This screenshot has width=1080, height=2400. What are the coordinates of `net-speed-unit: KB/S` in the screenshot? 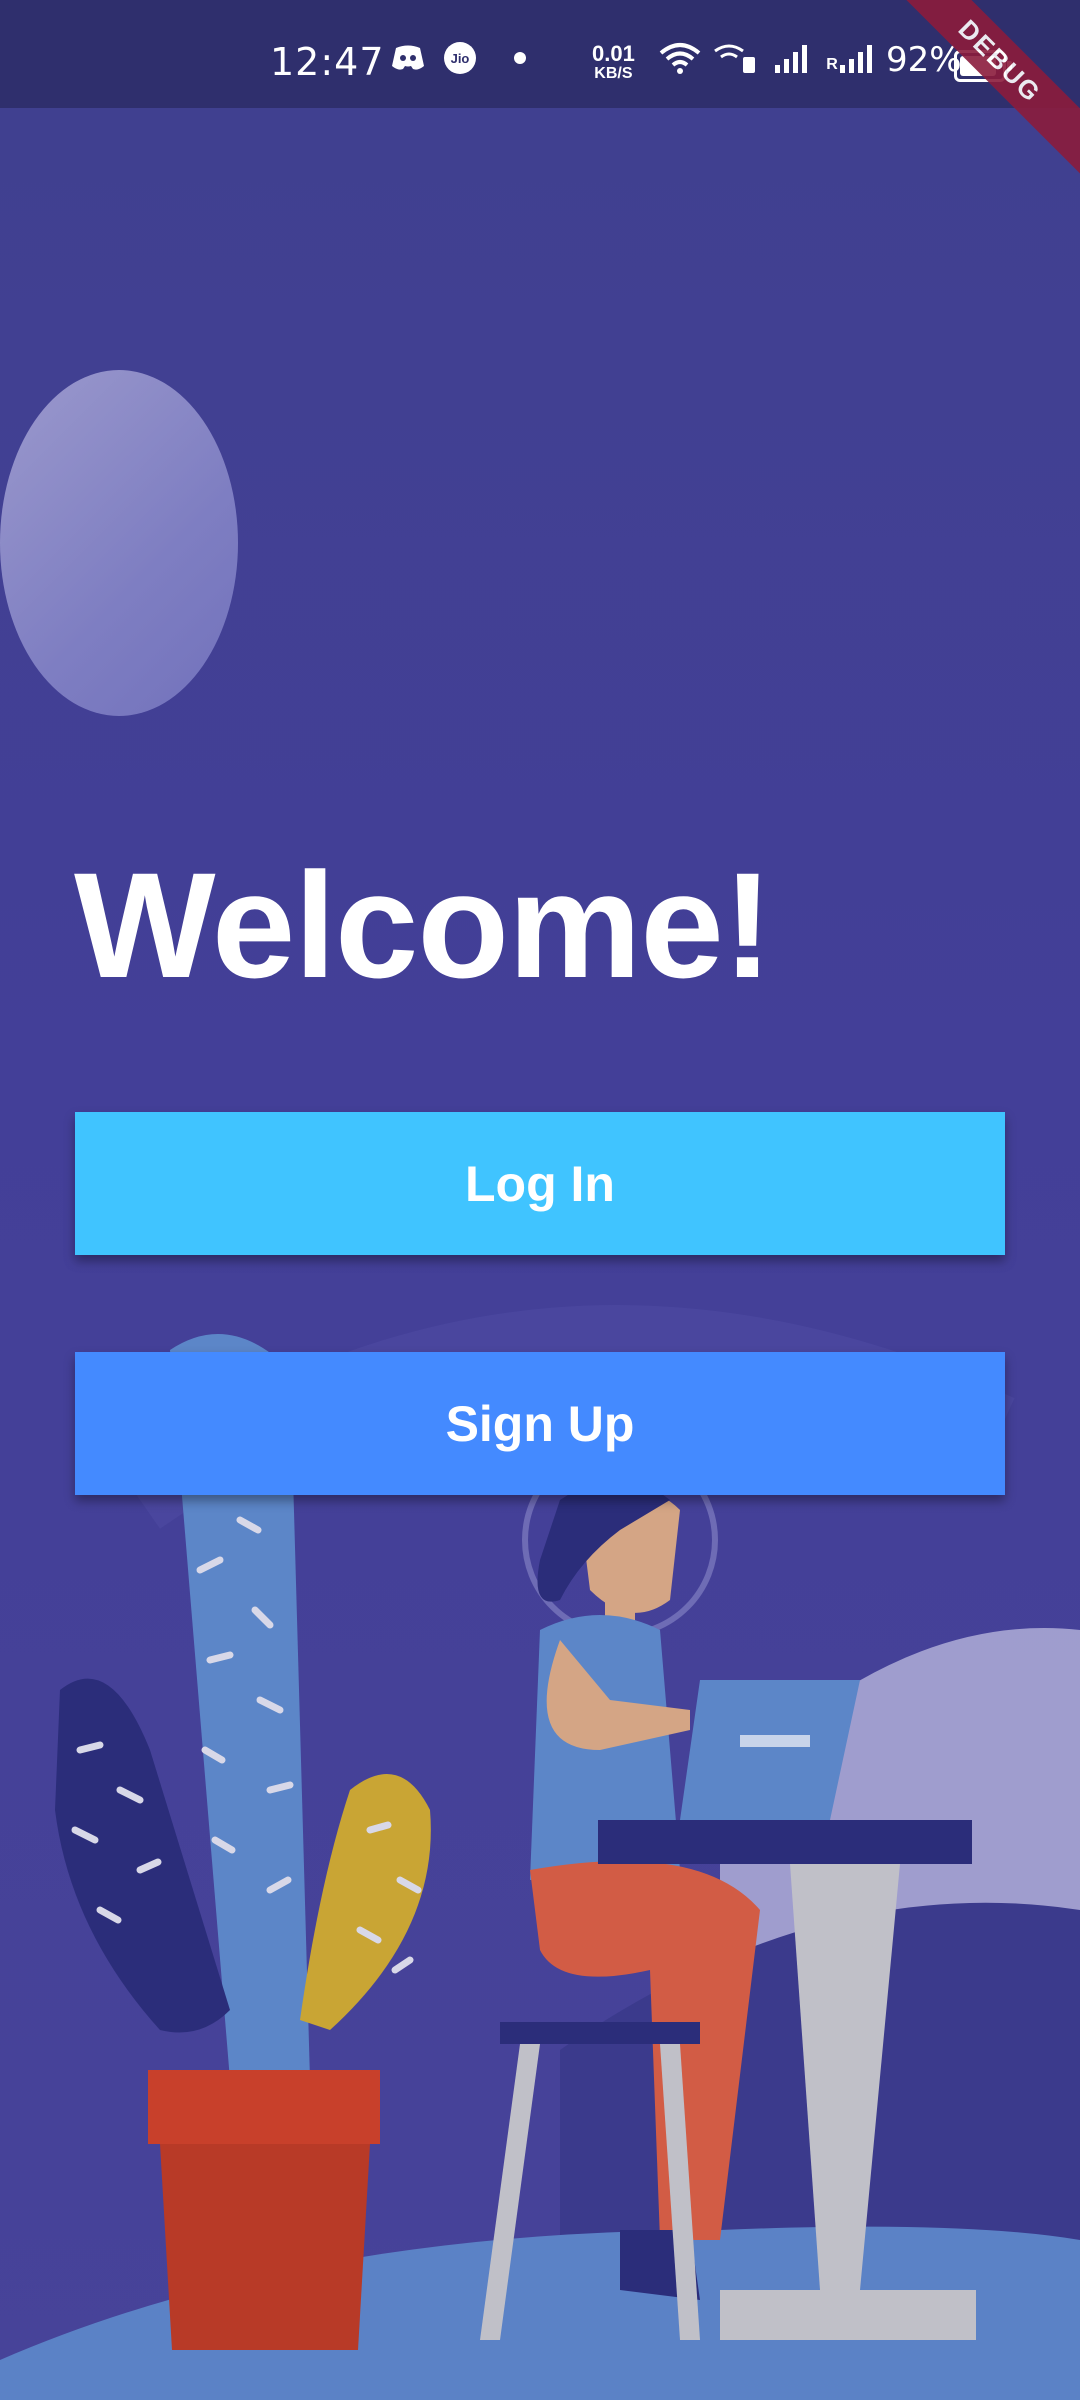 It's located at (613, 73).